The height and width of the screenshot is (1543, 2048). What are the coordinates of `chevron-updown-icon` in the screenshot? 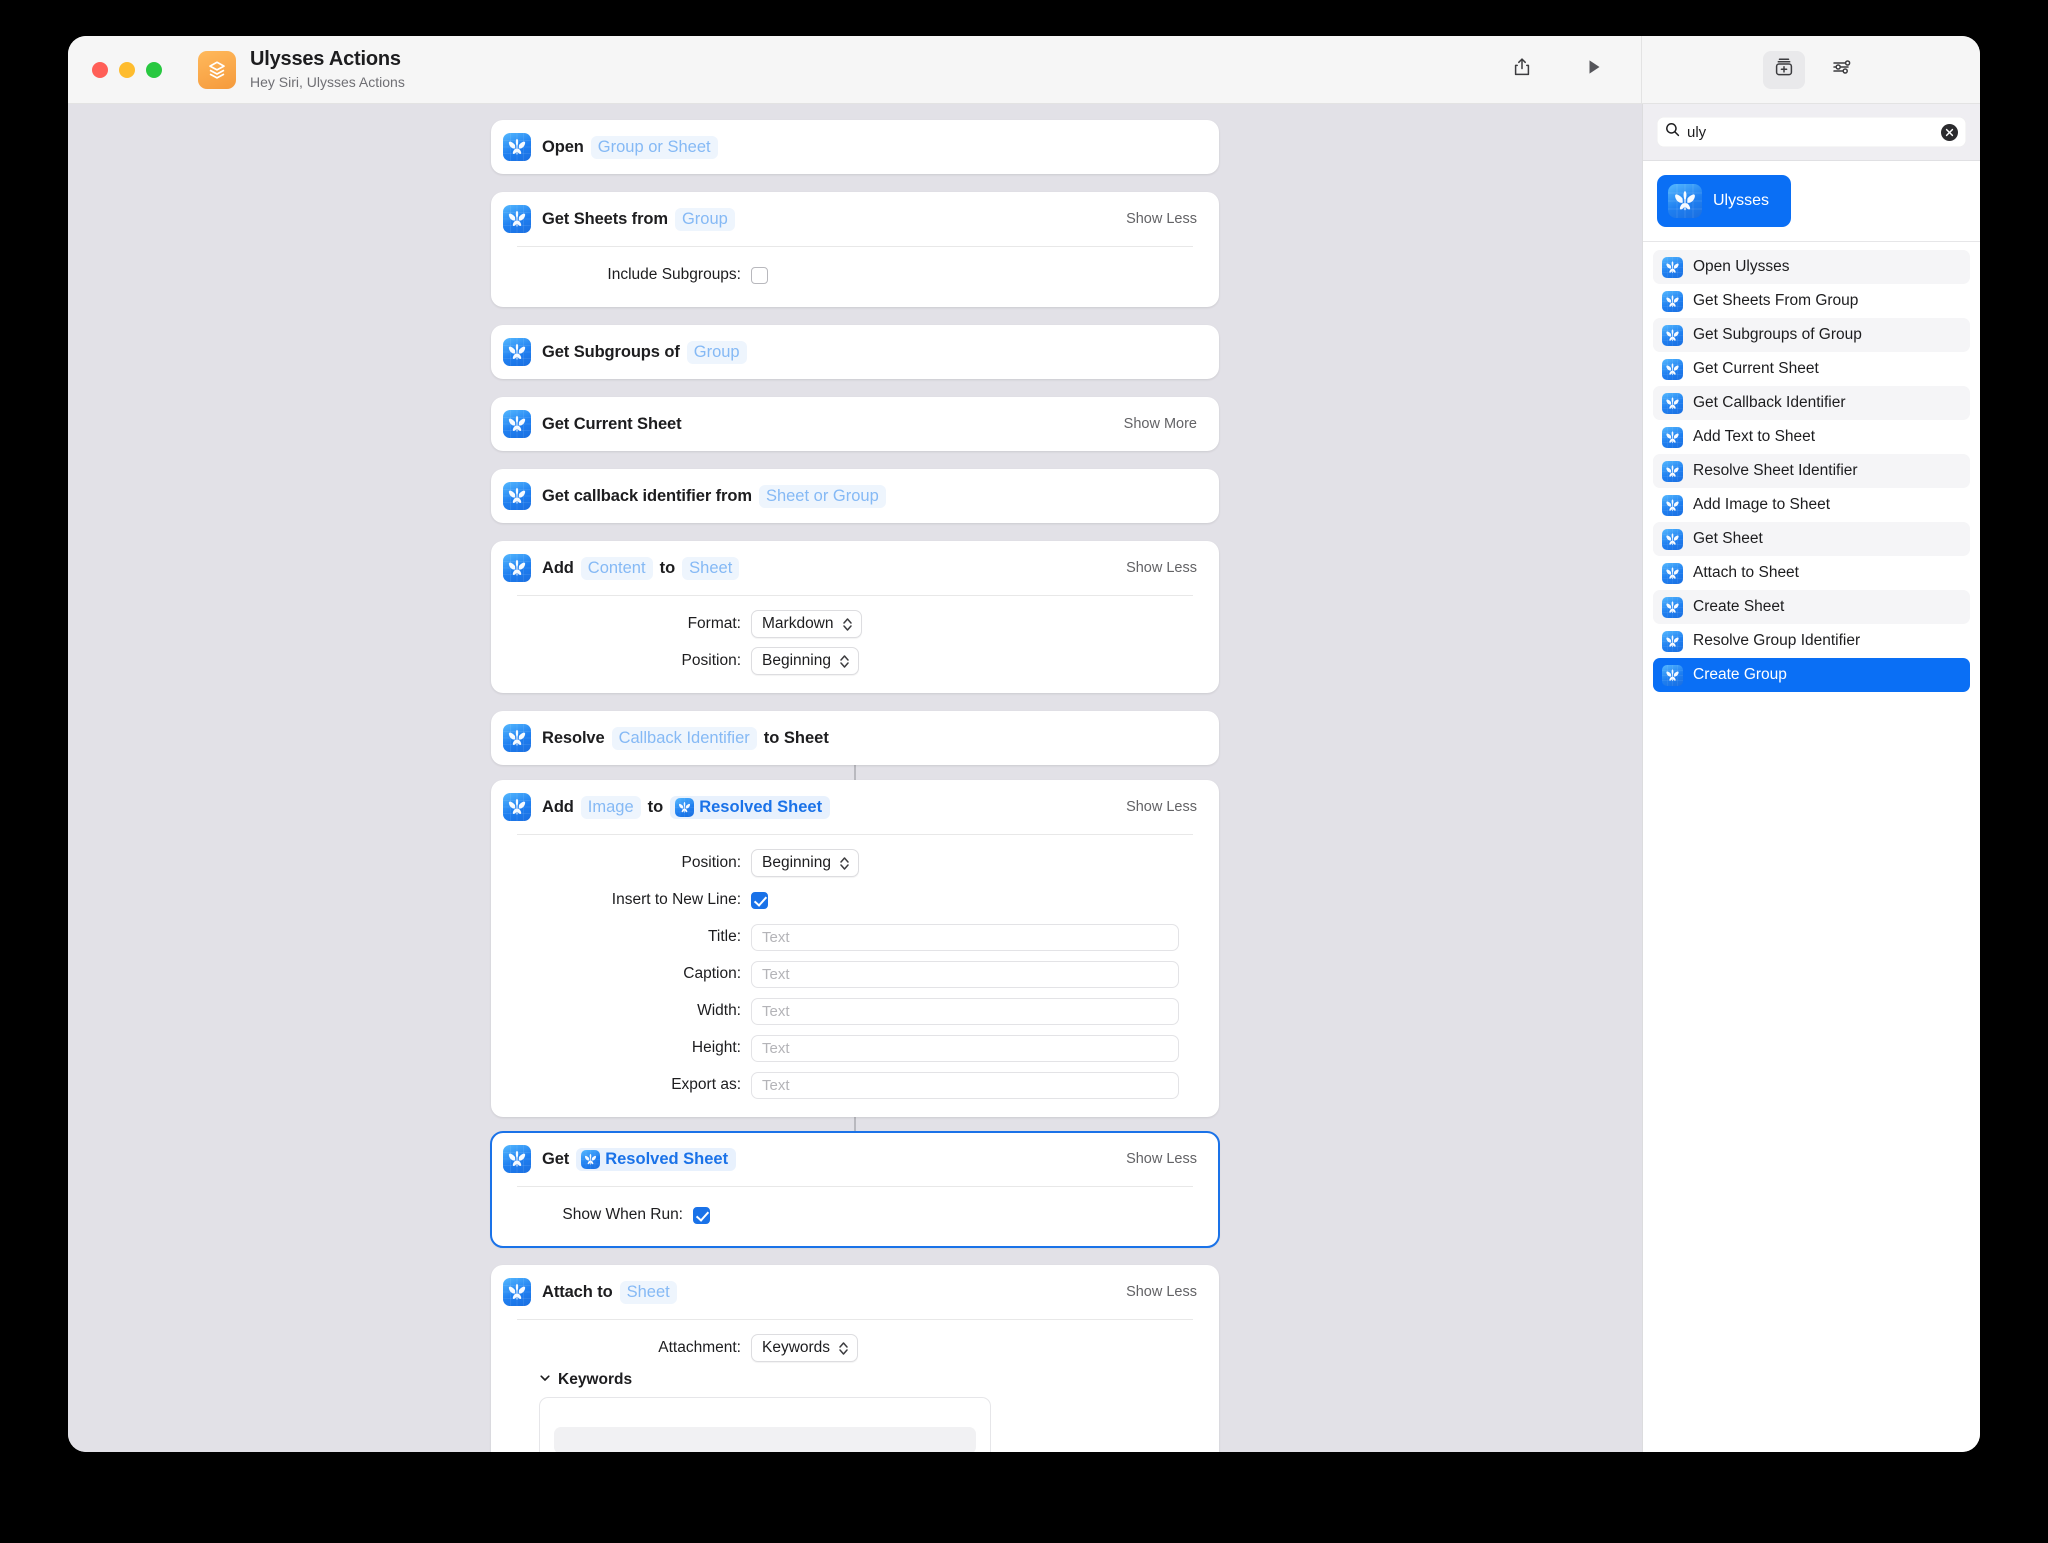 It's located at (844, 661).